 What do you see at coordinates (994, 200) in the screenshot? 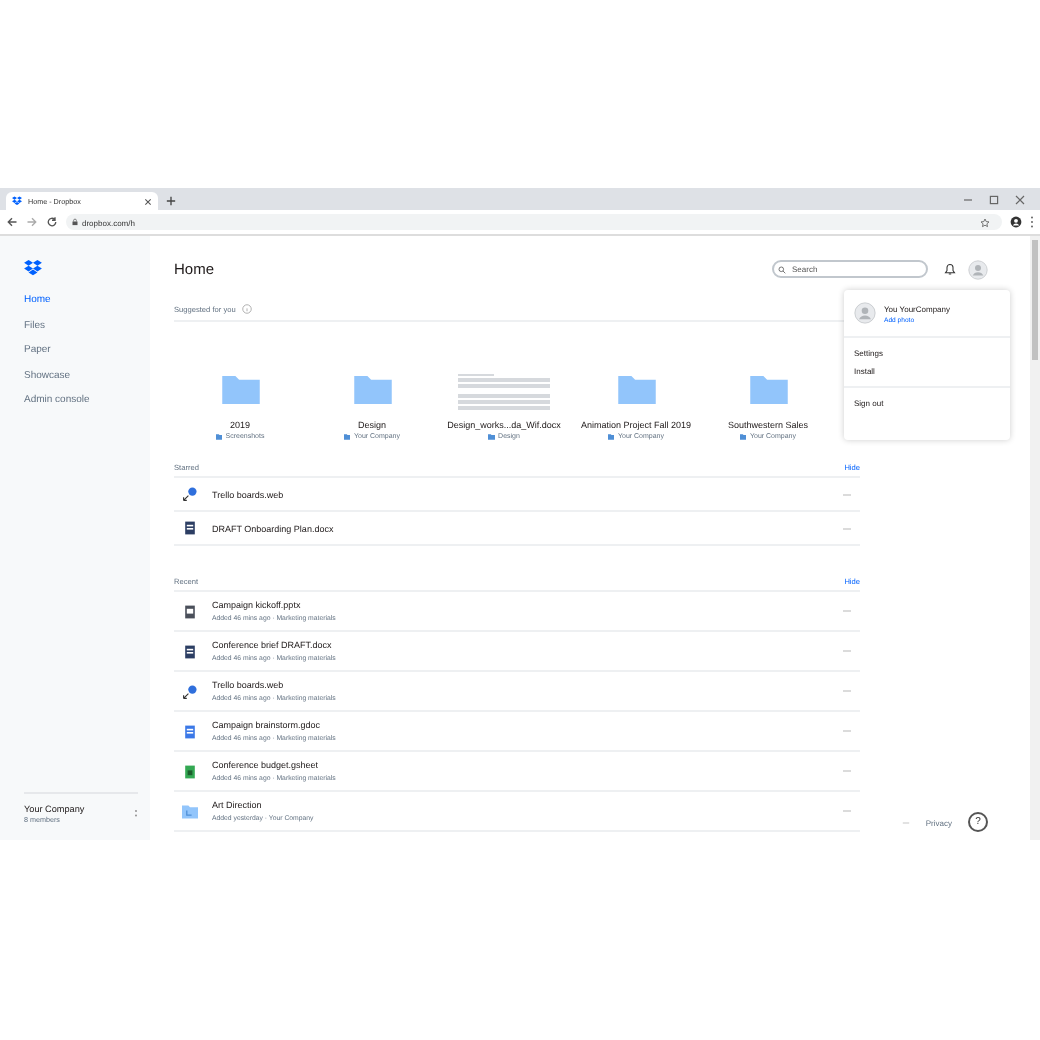
I see `maximize-icon` at bounding box center [994, 200].